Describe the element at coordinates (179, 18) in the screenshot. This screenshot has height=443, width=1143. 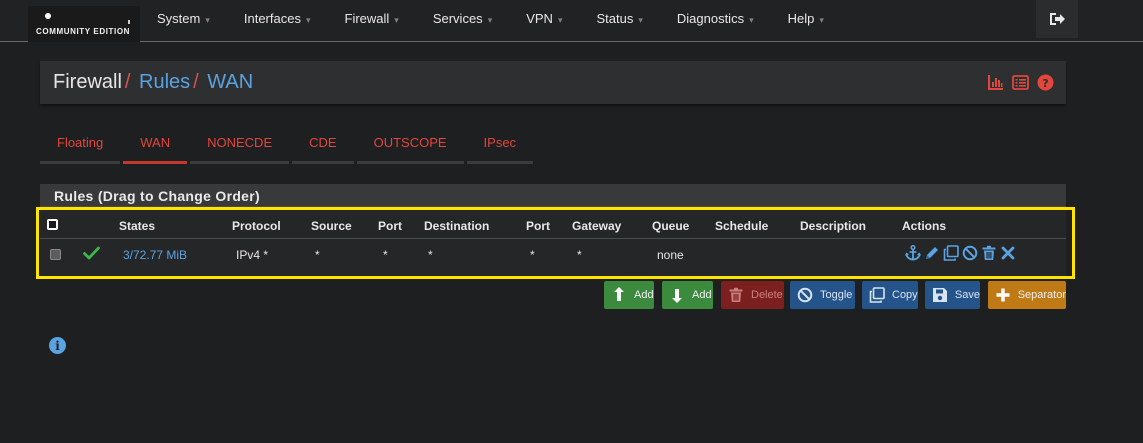
I see `menu-label: System` at that location.